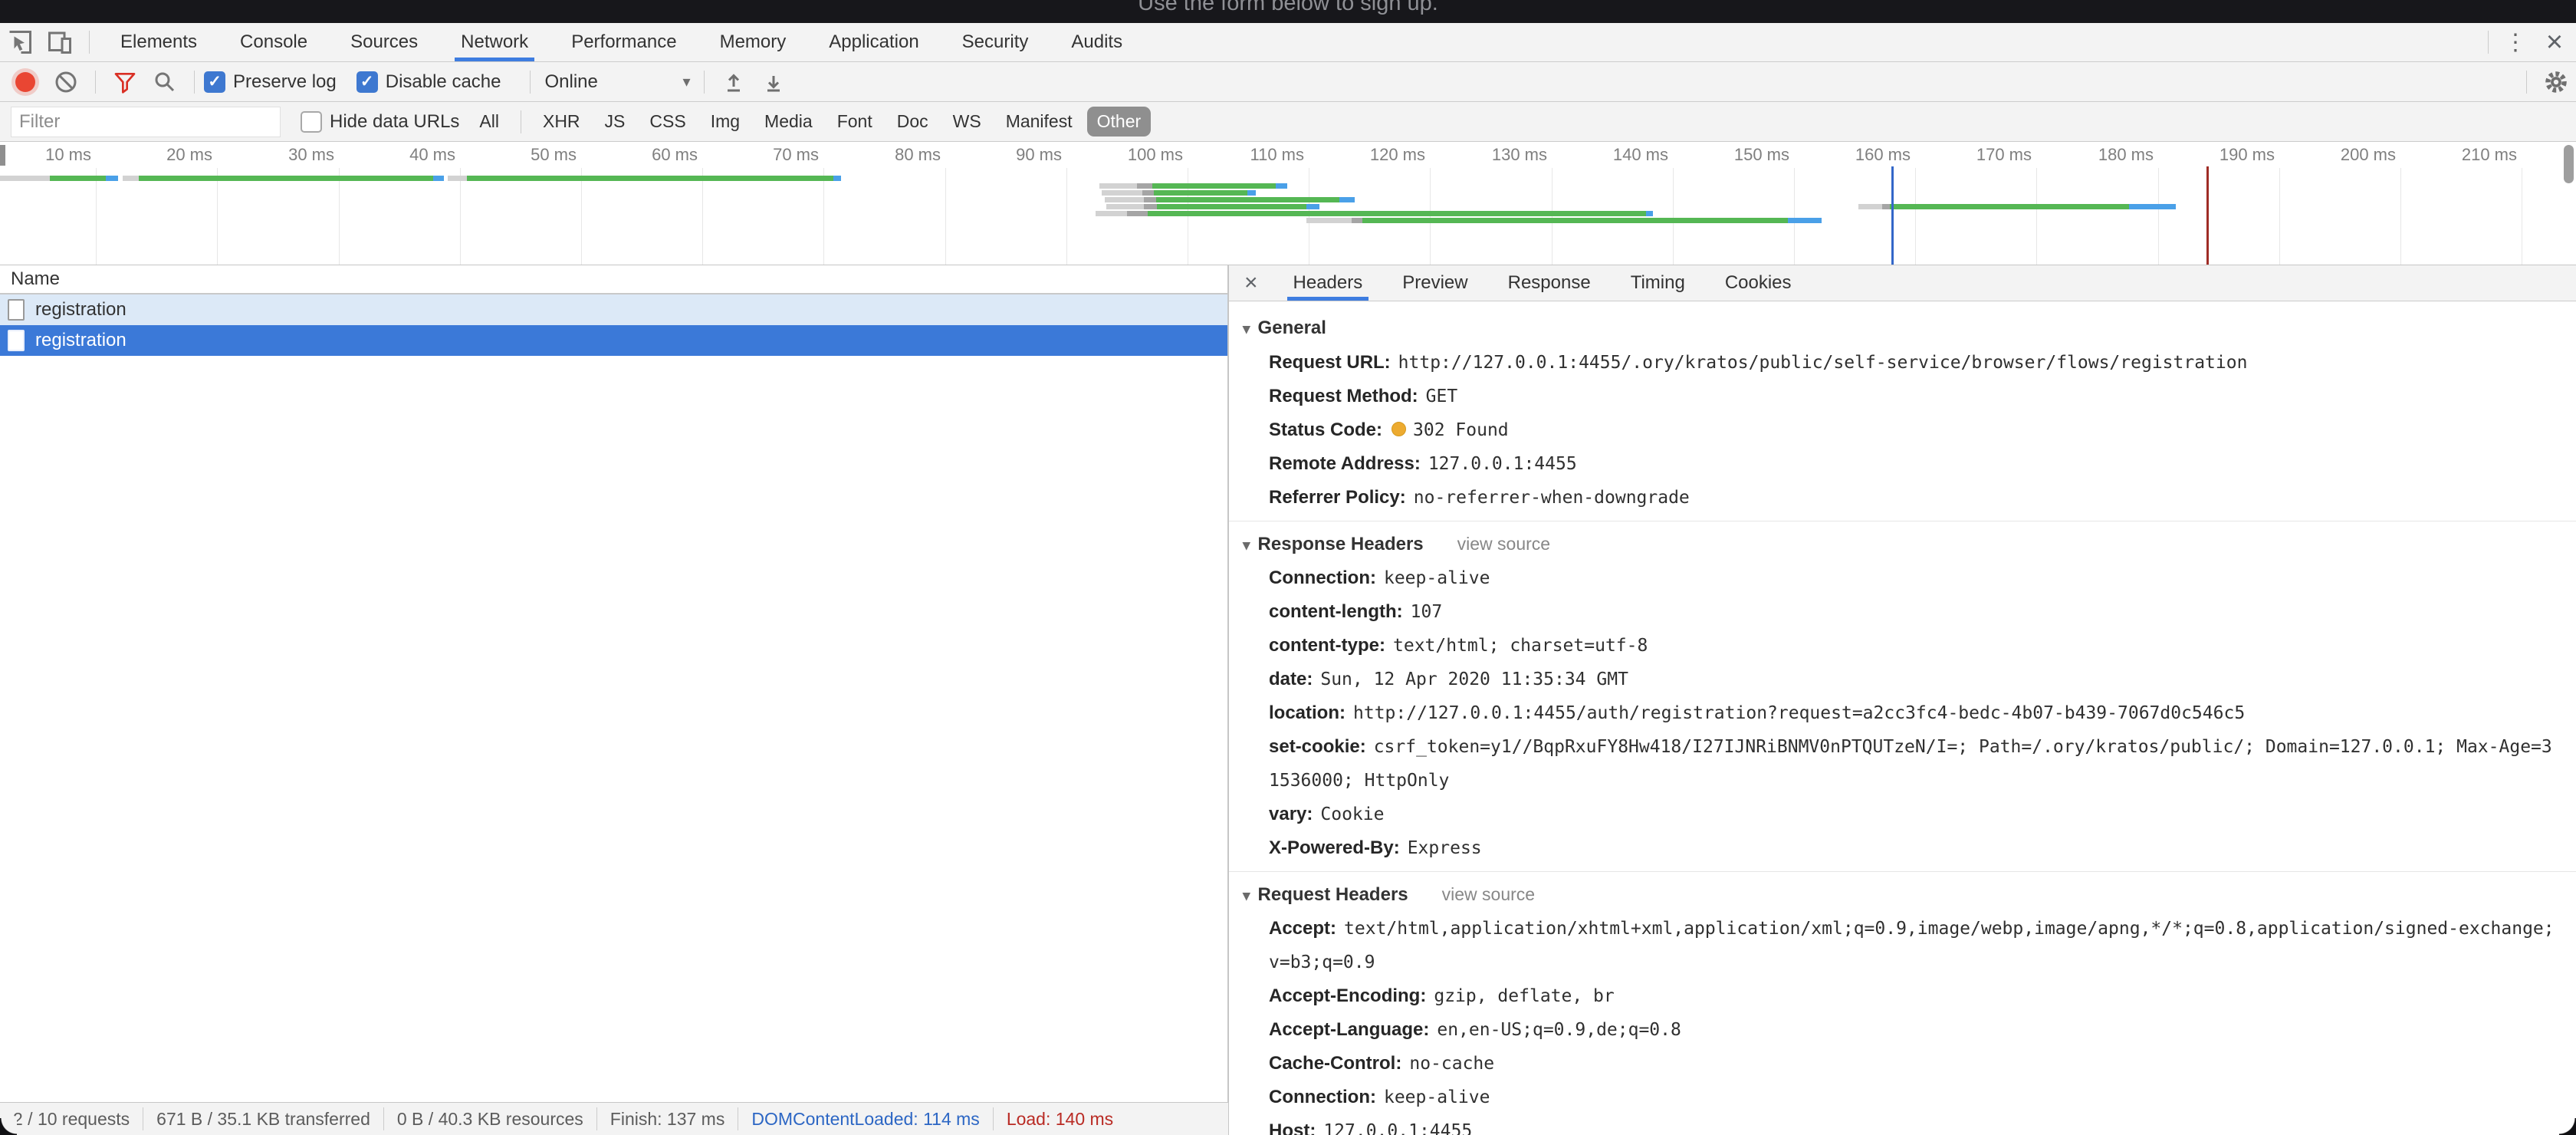 The width and height of the screenshot is (2576, 1135). What do you see at coordinates (159, 42) in the screenshot?
I see `tab-elements: Elements` at bounding box center [159, 42].